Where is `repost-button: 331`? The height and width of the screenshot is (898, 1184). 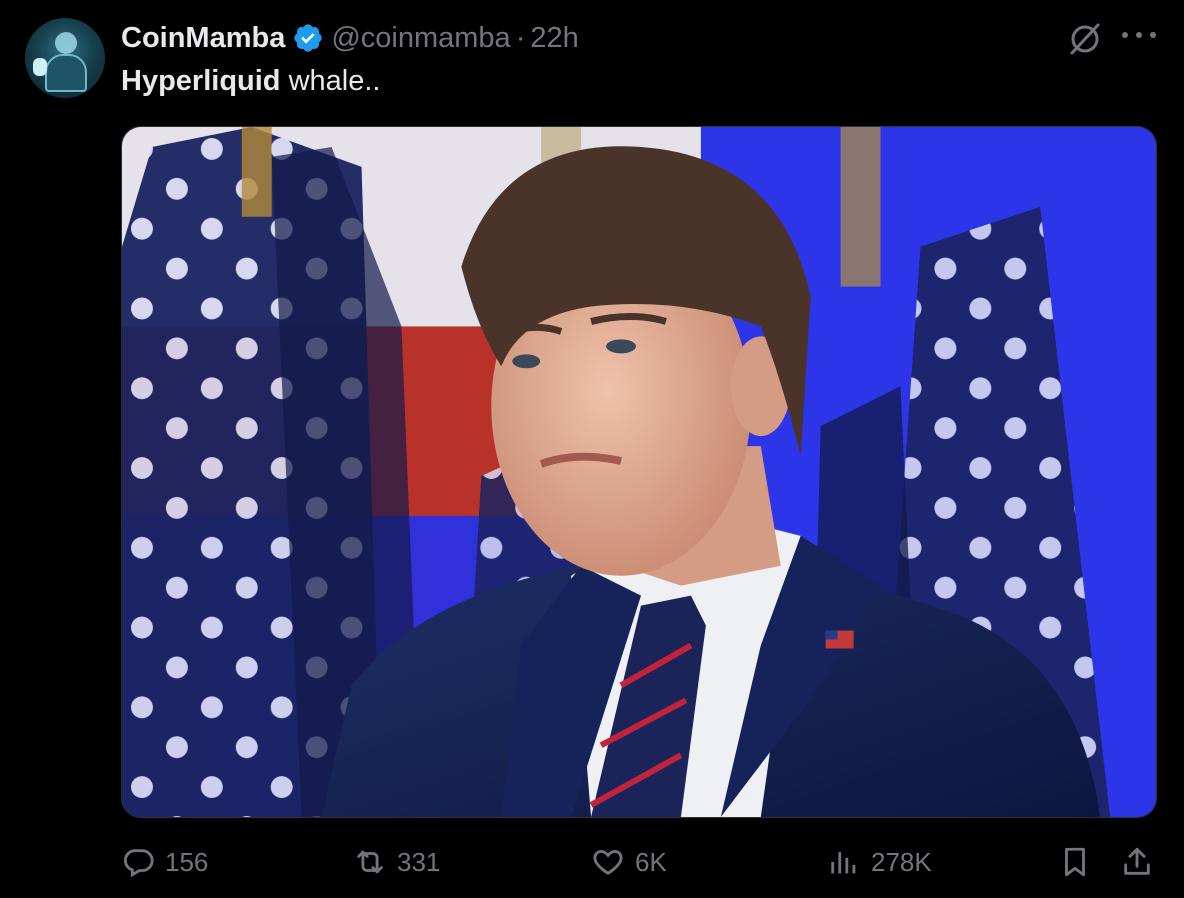 repost-button: 331 is located at coordinates (396, 862).